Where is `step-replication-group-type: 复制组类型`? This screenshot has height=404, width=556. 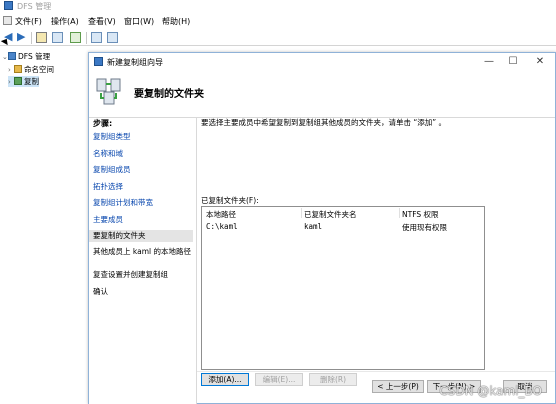
step-replication-group-type: 复制组类型 is located at coordinates (145, 136).